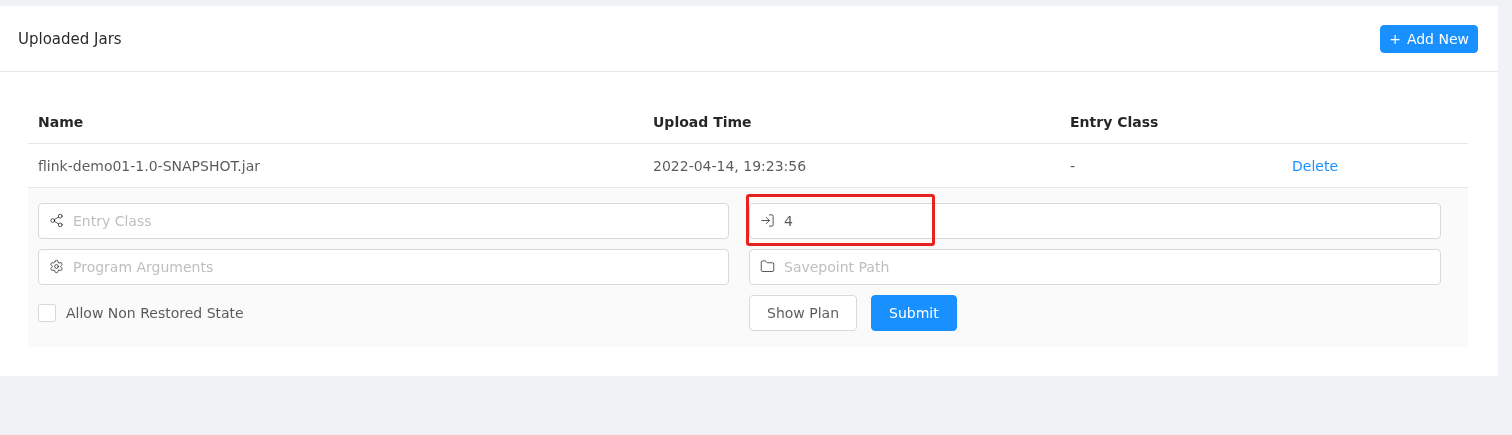 The image size is (1512, 435). I want to click on add-new-button: + Add New, so click(1429, 38).